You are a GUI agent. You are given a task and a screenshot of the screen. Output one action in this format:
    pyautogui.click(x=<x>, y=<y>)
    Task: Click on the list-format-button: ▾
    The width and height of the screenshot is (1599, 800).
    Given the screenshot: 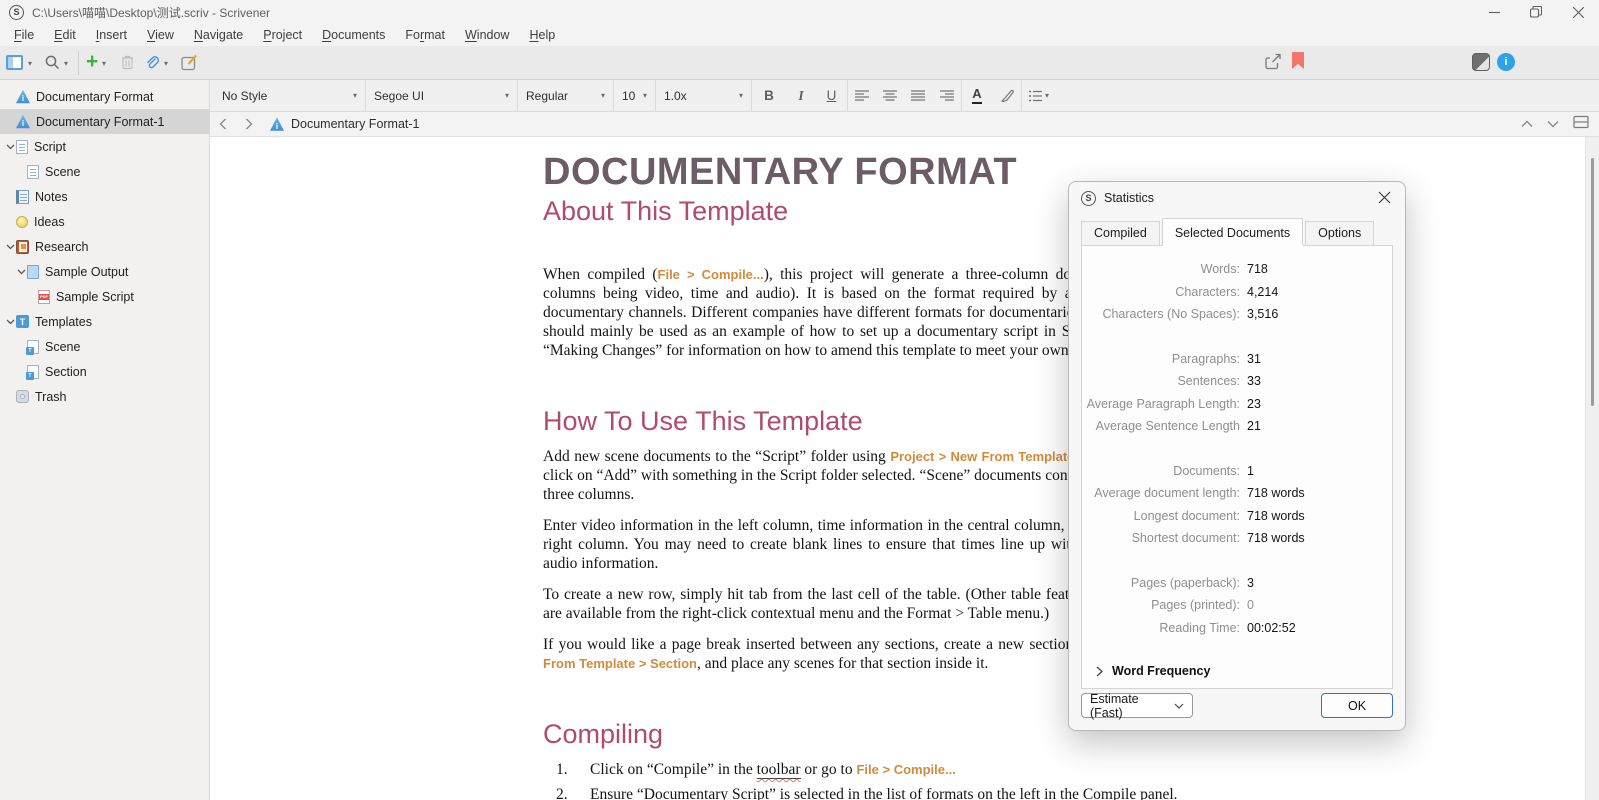 What is the action you would take?
    pyautogui.click(x=1039, y=95)
    